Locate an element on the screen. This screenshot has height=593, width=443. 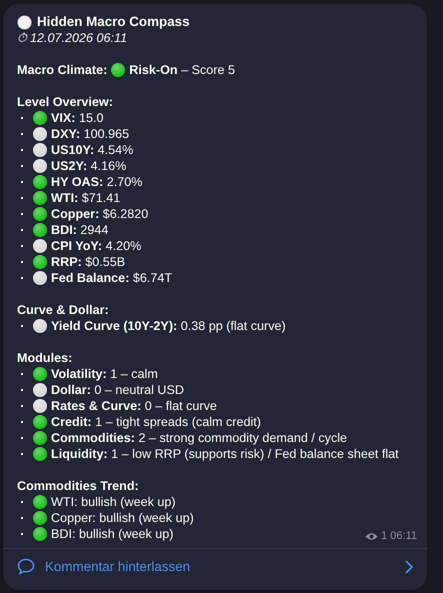
message-time: 06:11 is located at coordinates (403, 536).